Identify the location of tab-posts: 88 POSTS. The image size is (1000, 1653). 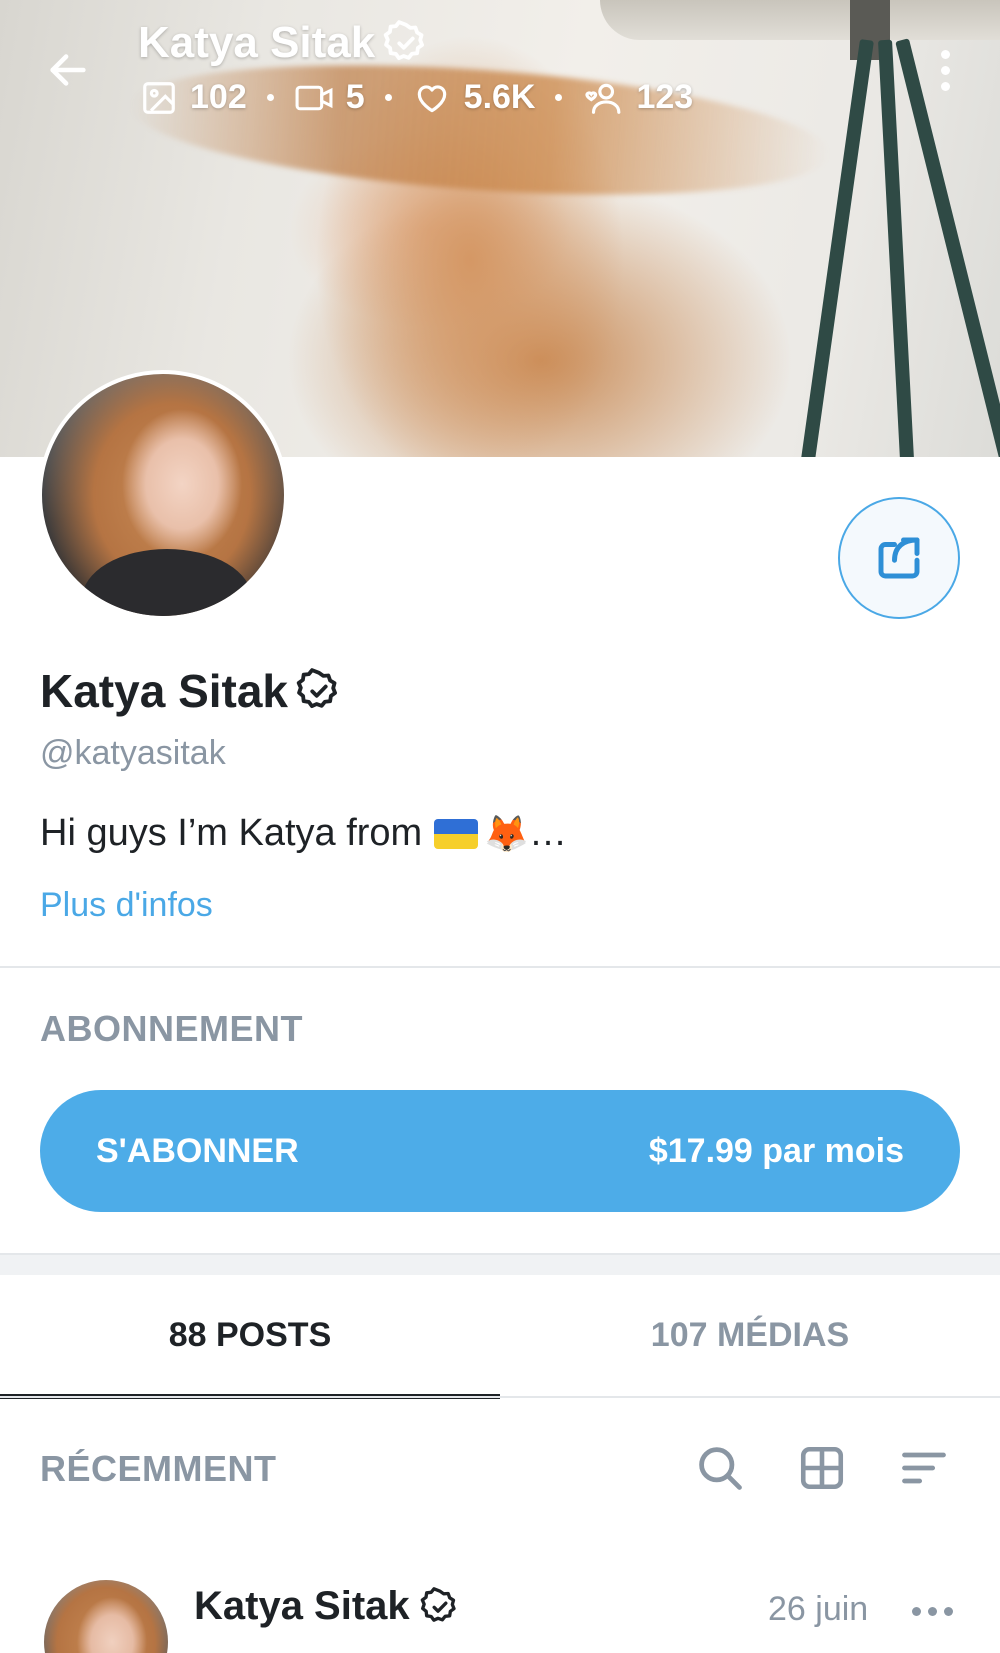
(250, 1337).